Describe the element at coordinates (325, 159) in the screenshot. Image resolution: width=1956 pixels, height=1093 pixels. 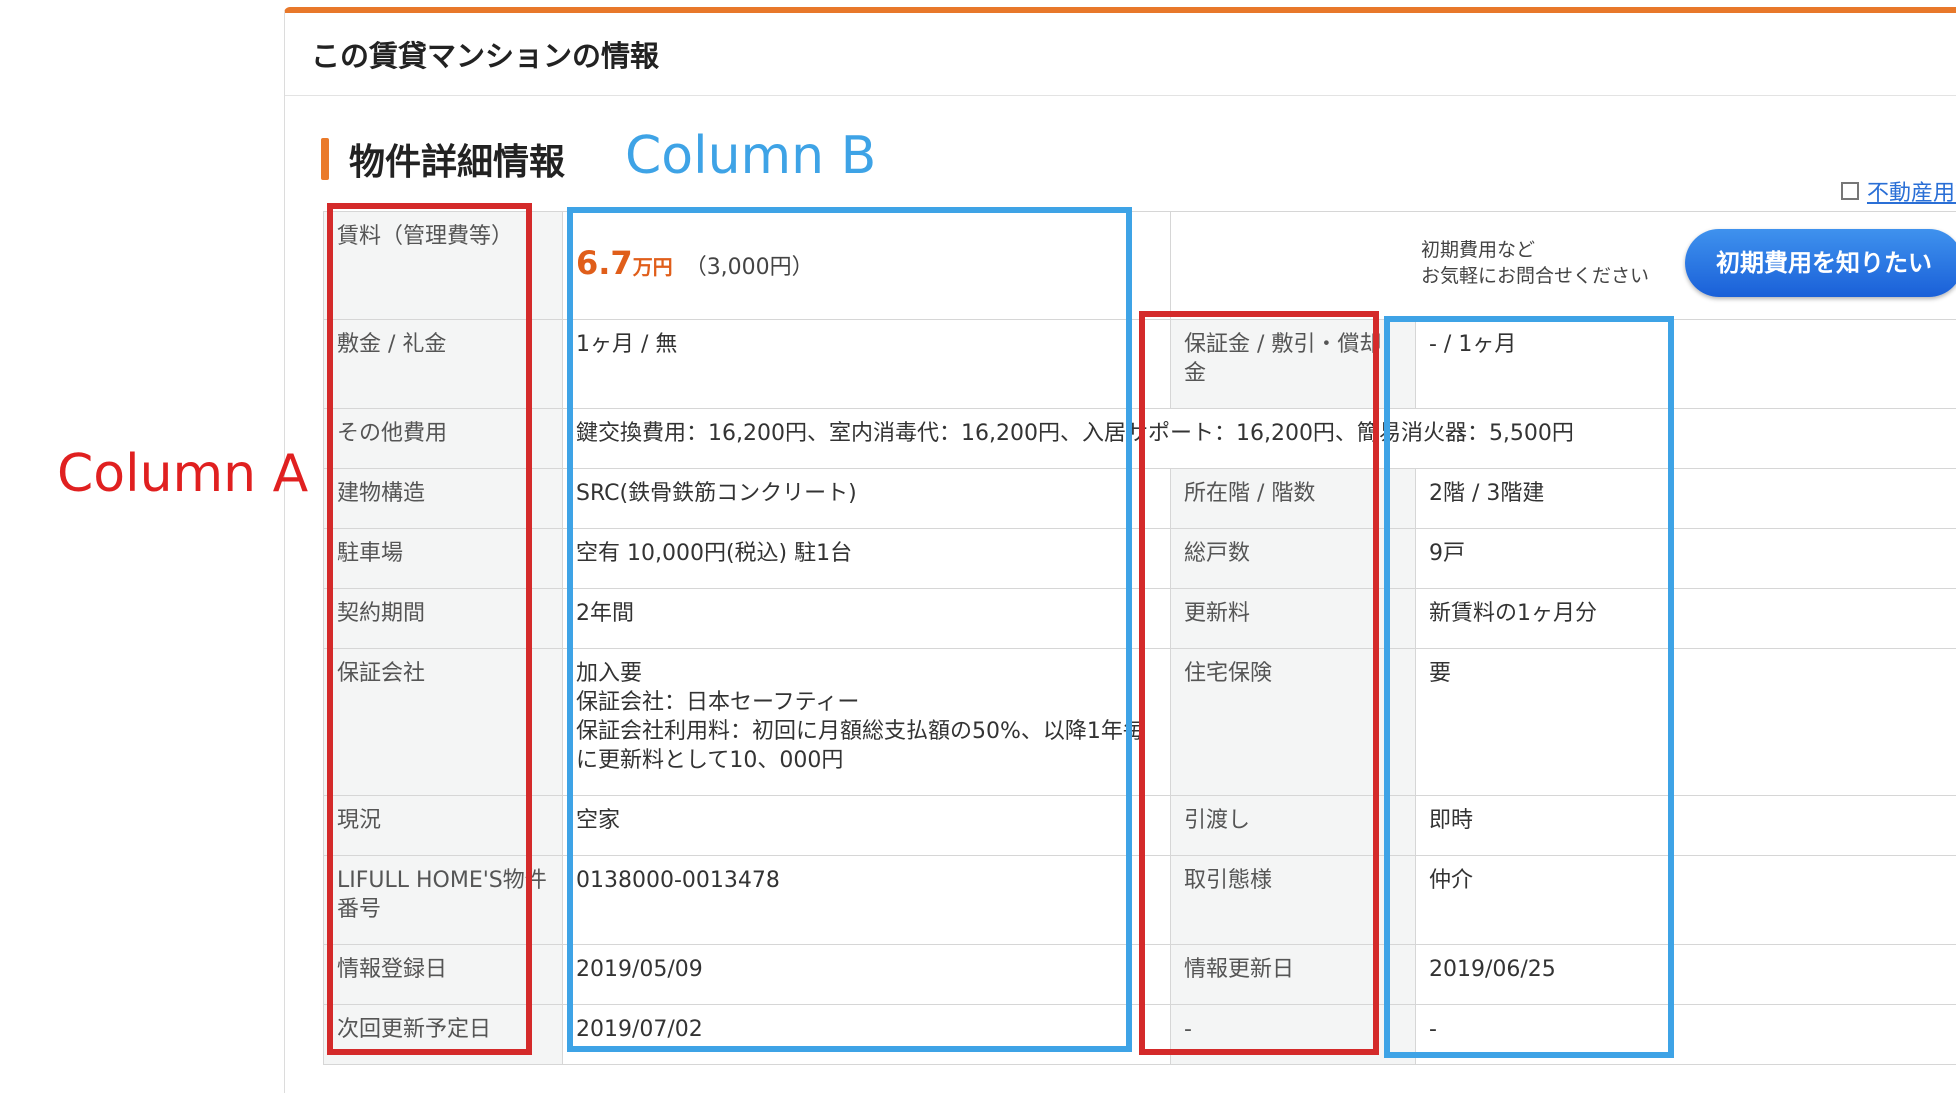
I see `section-accent-bar` at that location.